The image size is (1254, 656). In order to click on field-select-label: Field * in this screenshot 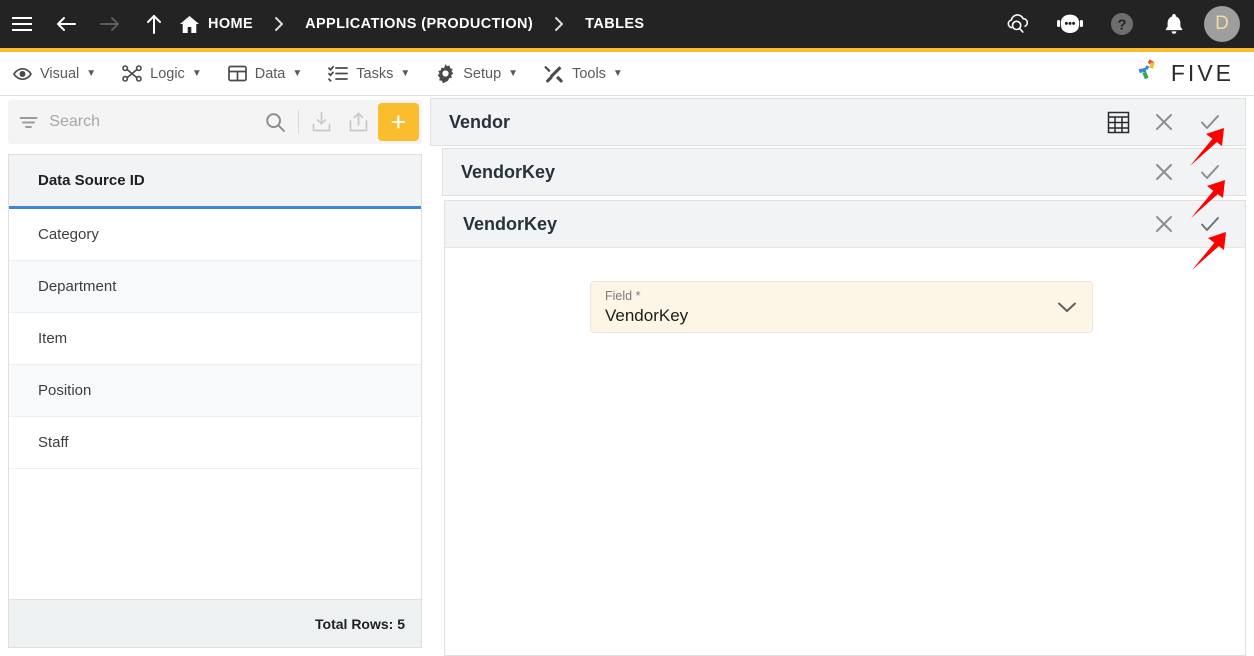, I will do `click(623, 295)`.